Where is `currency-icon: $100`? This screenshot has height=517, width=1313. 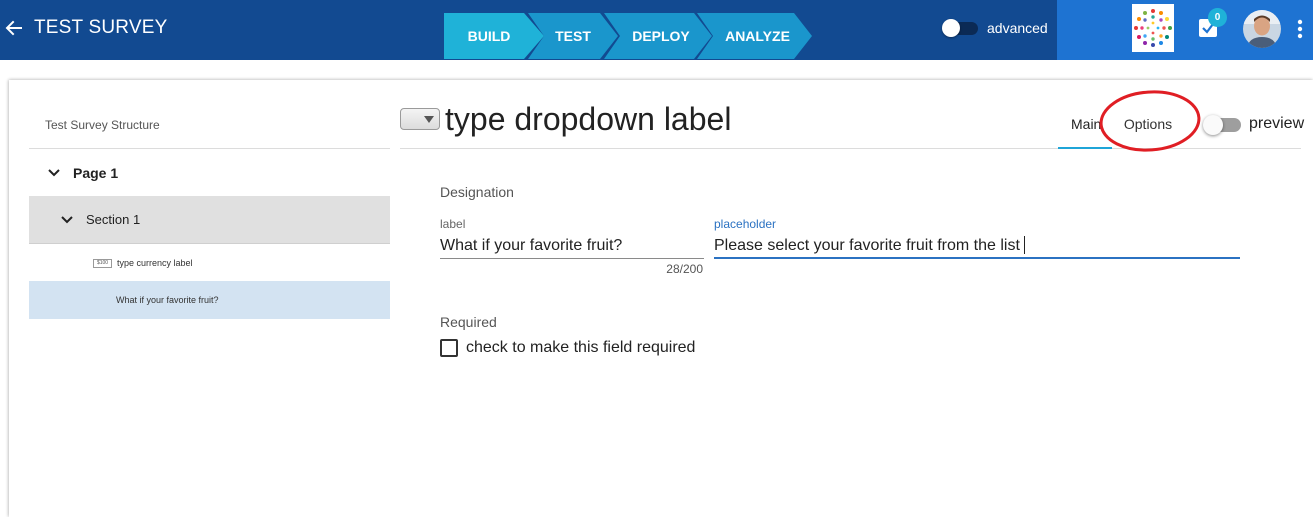 currency-icon: $100 is located at coordinates (102, 263).